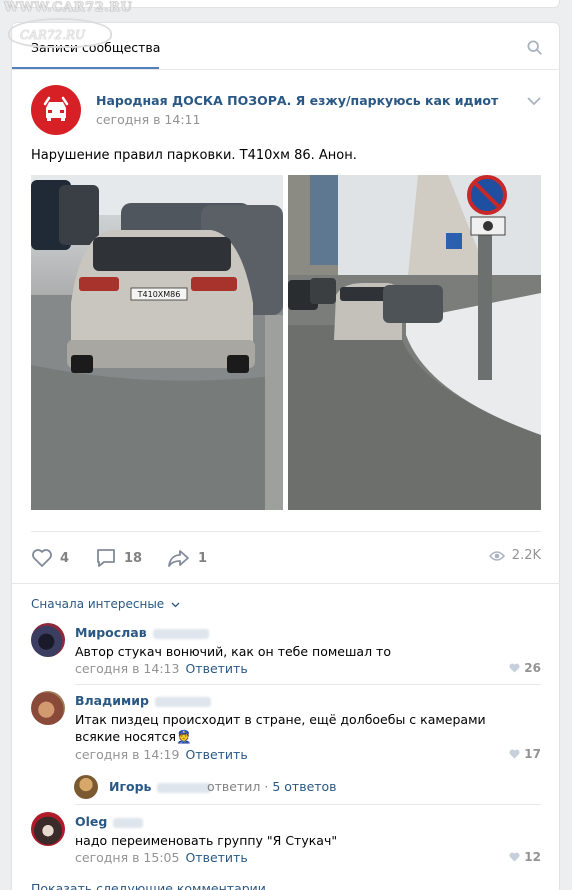 The image size is (572, 890). What do you see at coordinates (286, 557) in the screenshot?
I see `post-actions: 4 18 1 2.2K` at bounding box center [286, 557].